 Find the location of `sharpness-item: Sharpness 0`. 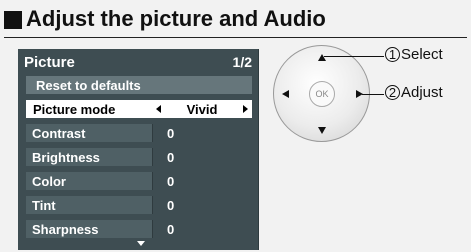

sharpness-item: Sharpness 0 is located at coordinates (139, 229).